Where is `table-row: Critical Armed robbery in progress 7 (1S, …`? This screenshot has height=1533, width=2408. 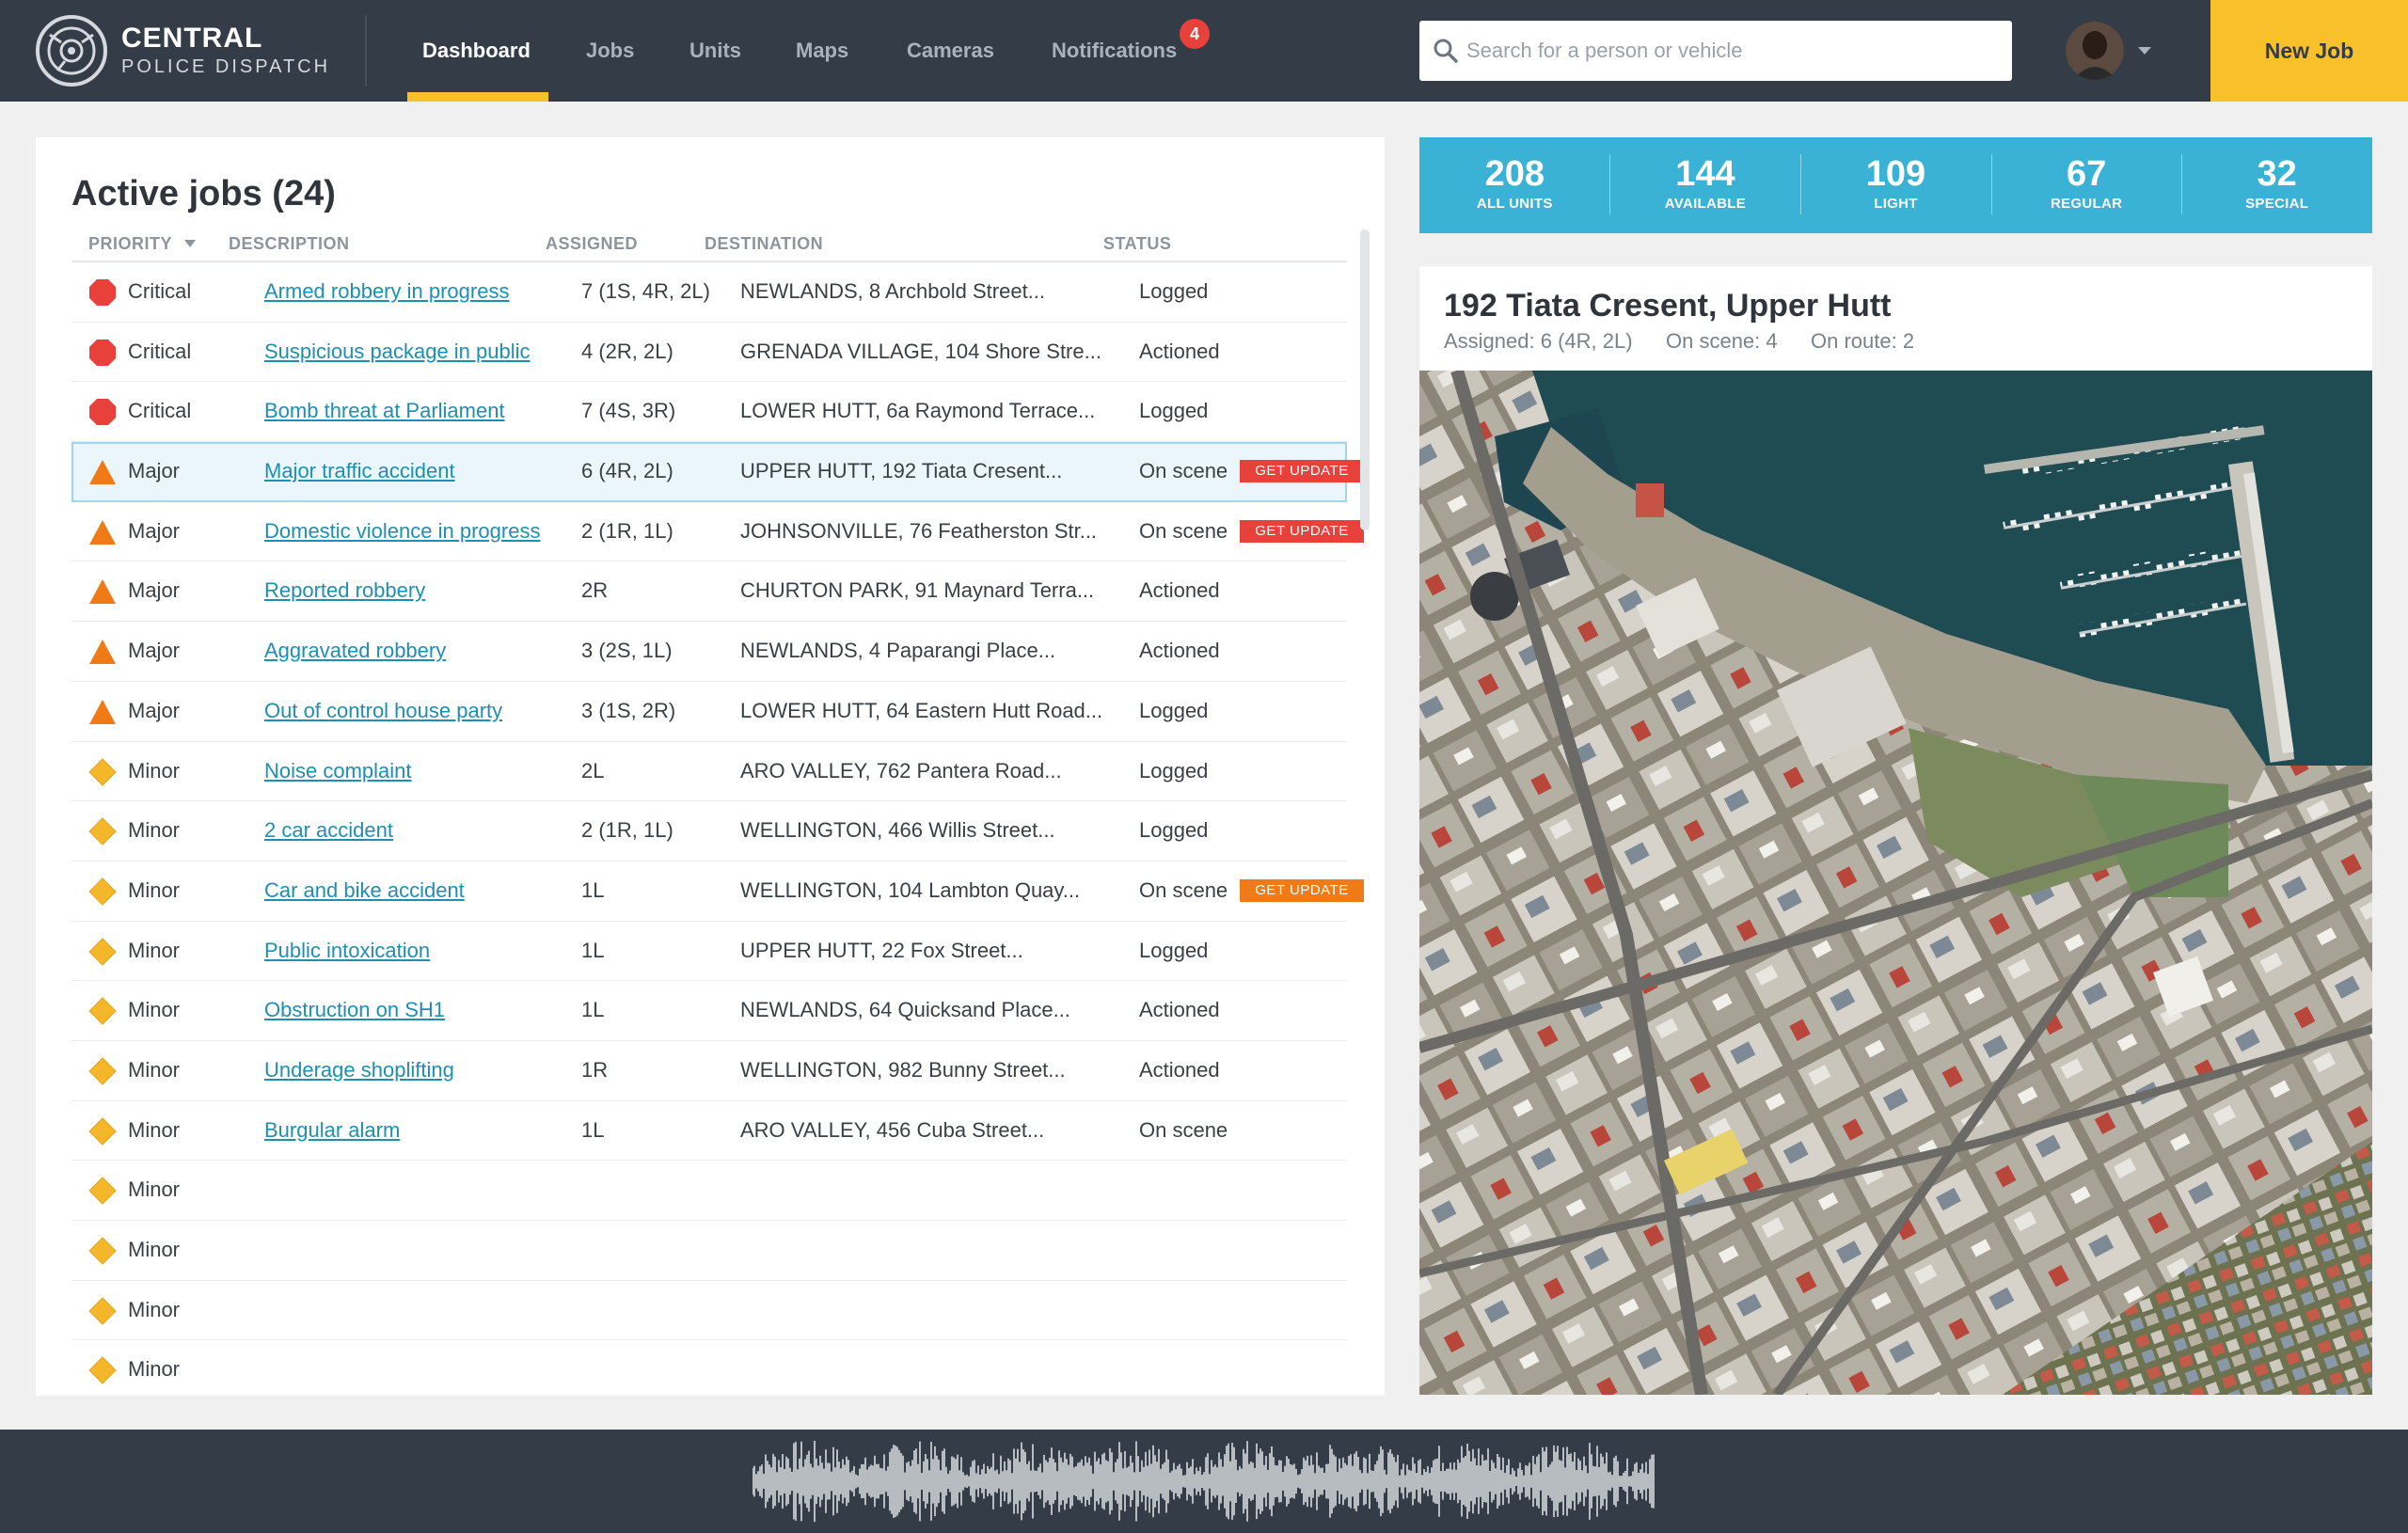
table-row: Critical Armed robbery in progress 7 (1S, … is located at coordinates (709, 292).